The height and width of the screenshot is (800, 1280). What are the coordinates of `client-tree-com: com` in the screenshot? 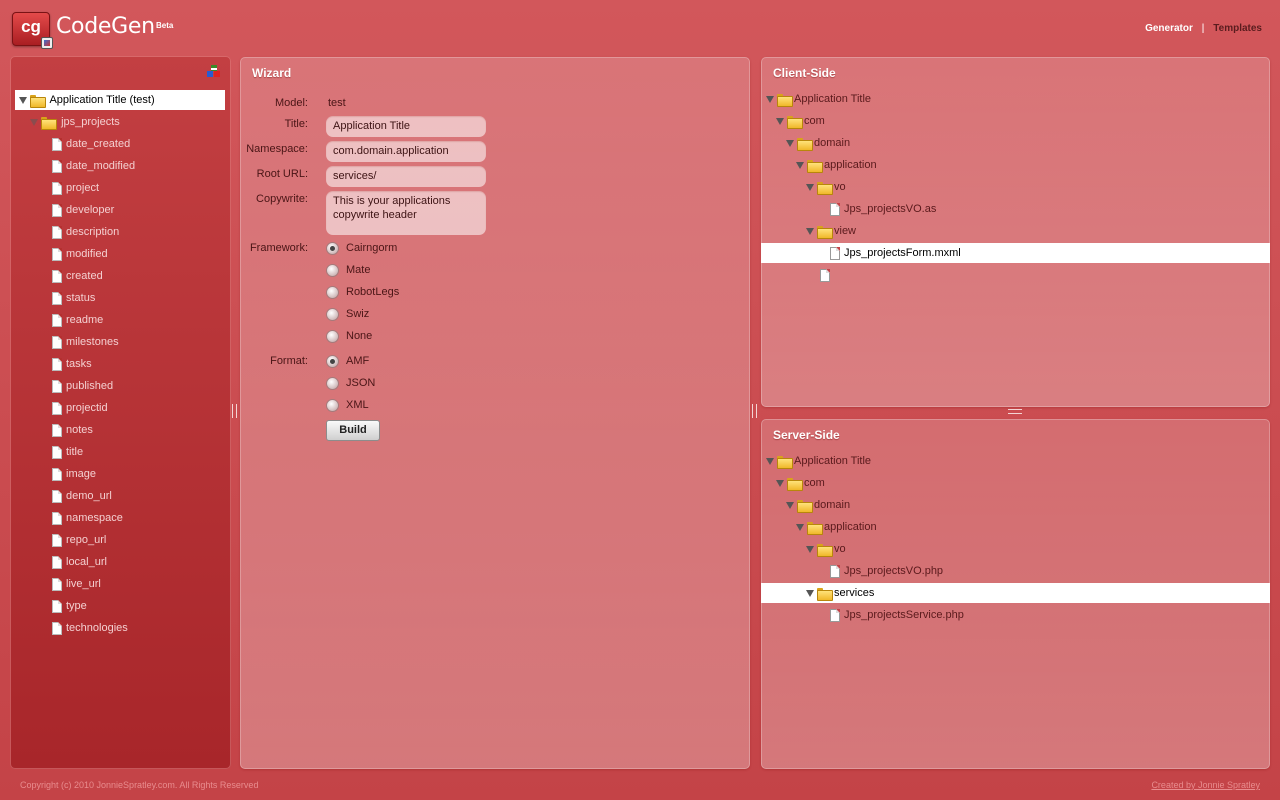 It's located at (800, 121).